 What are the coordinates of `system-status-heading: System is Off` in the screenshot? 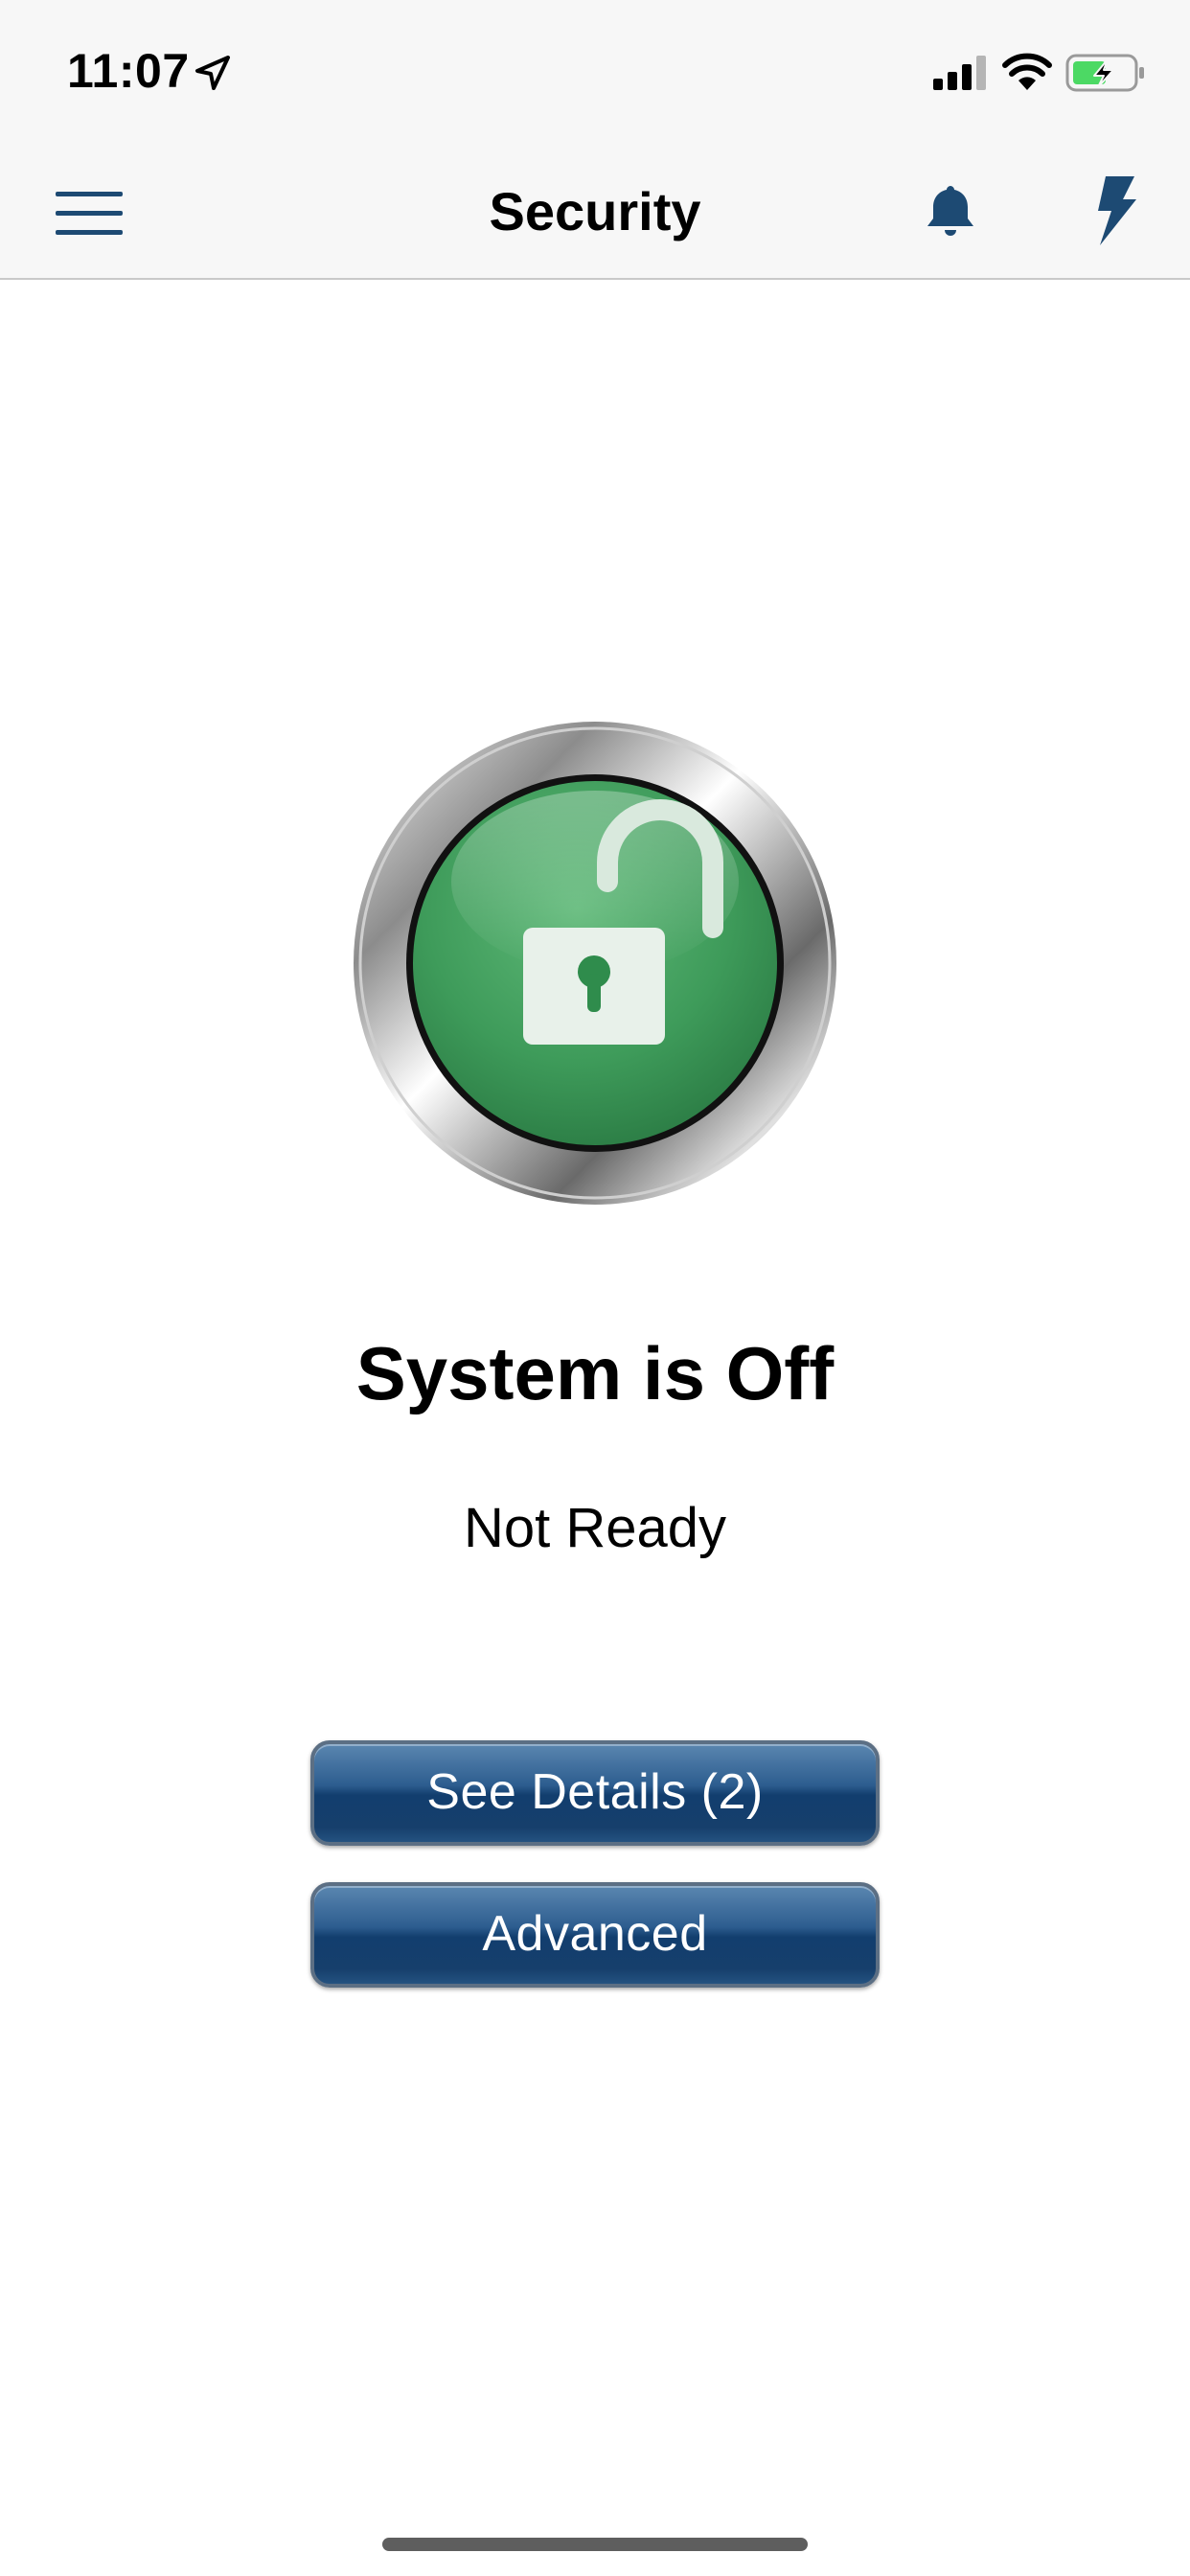 It's located at (595, 1373).